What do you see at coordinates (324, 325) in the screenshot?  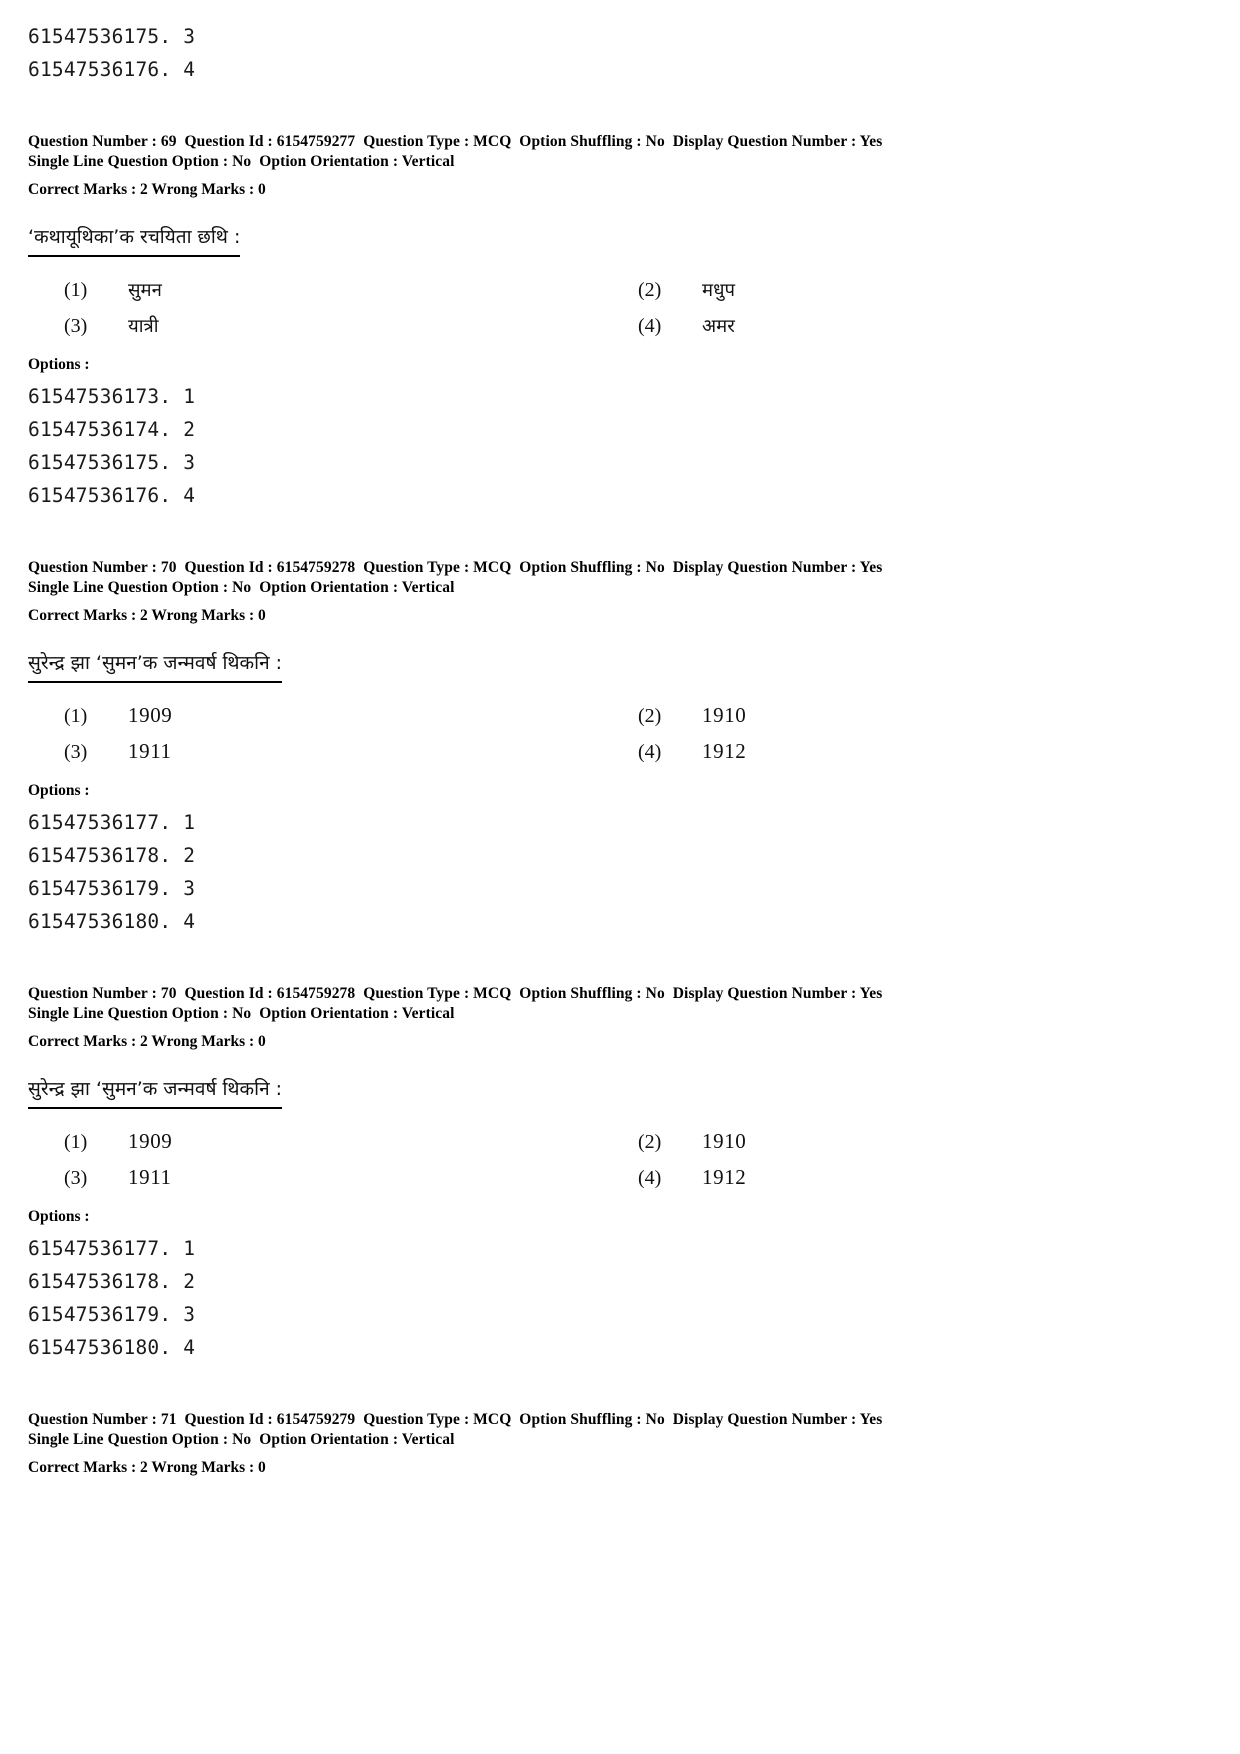 I see `choice-option-3: (3) यात्री` at bounding box center [324, 325].